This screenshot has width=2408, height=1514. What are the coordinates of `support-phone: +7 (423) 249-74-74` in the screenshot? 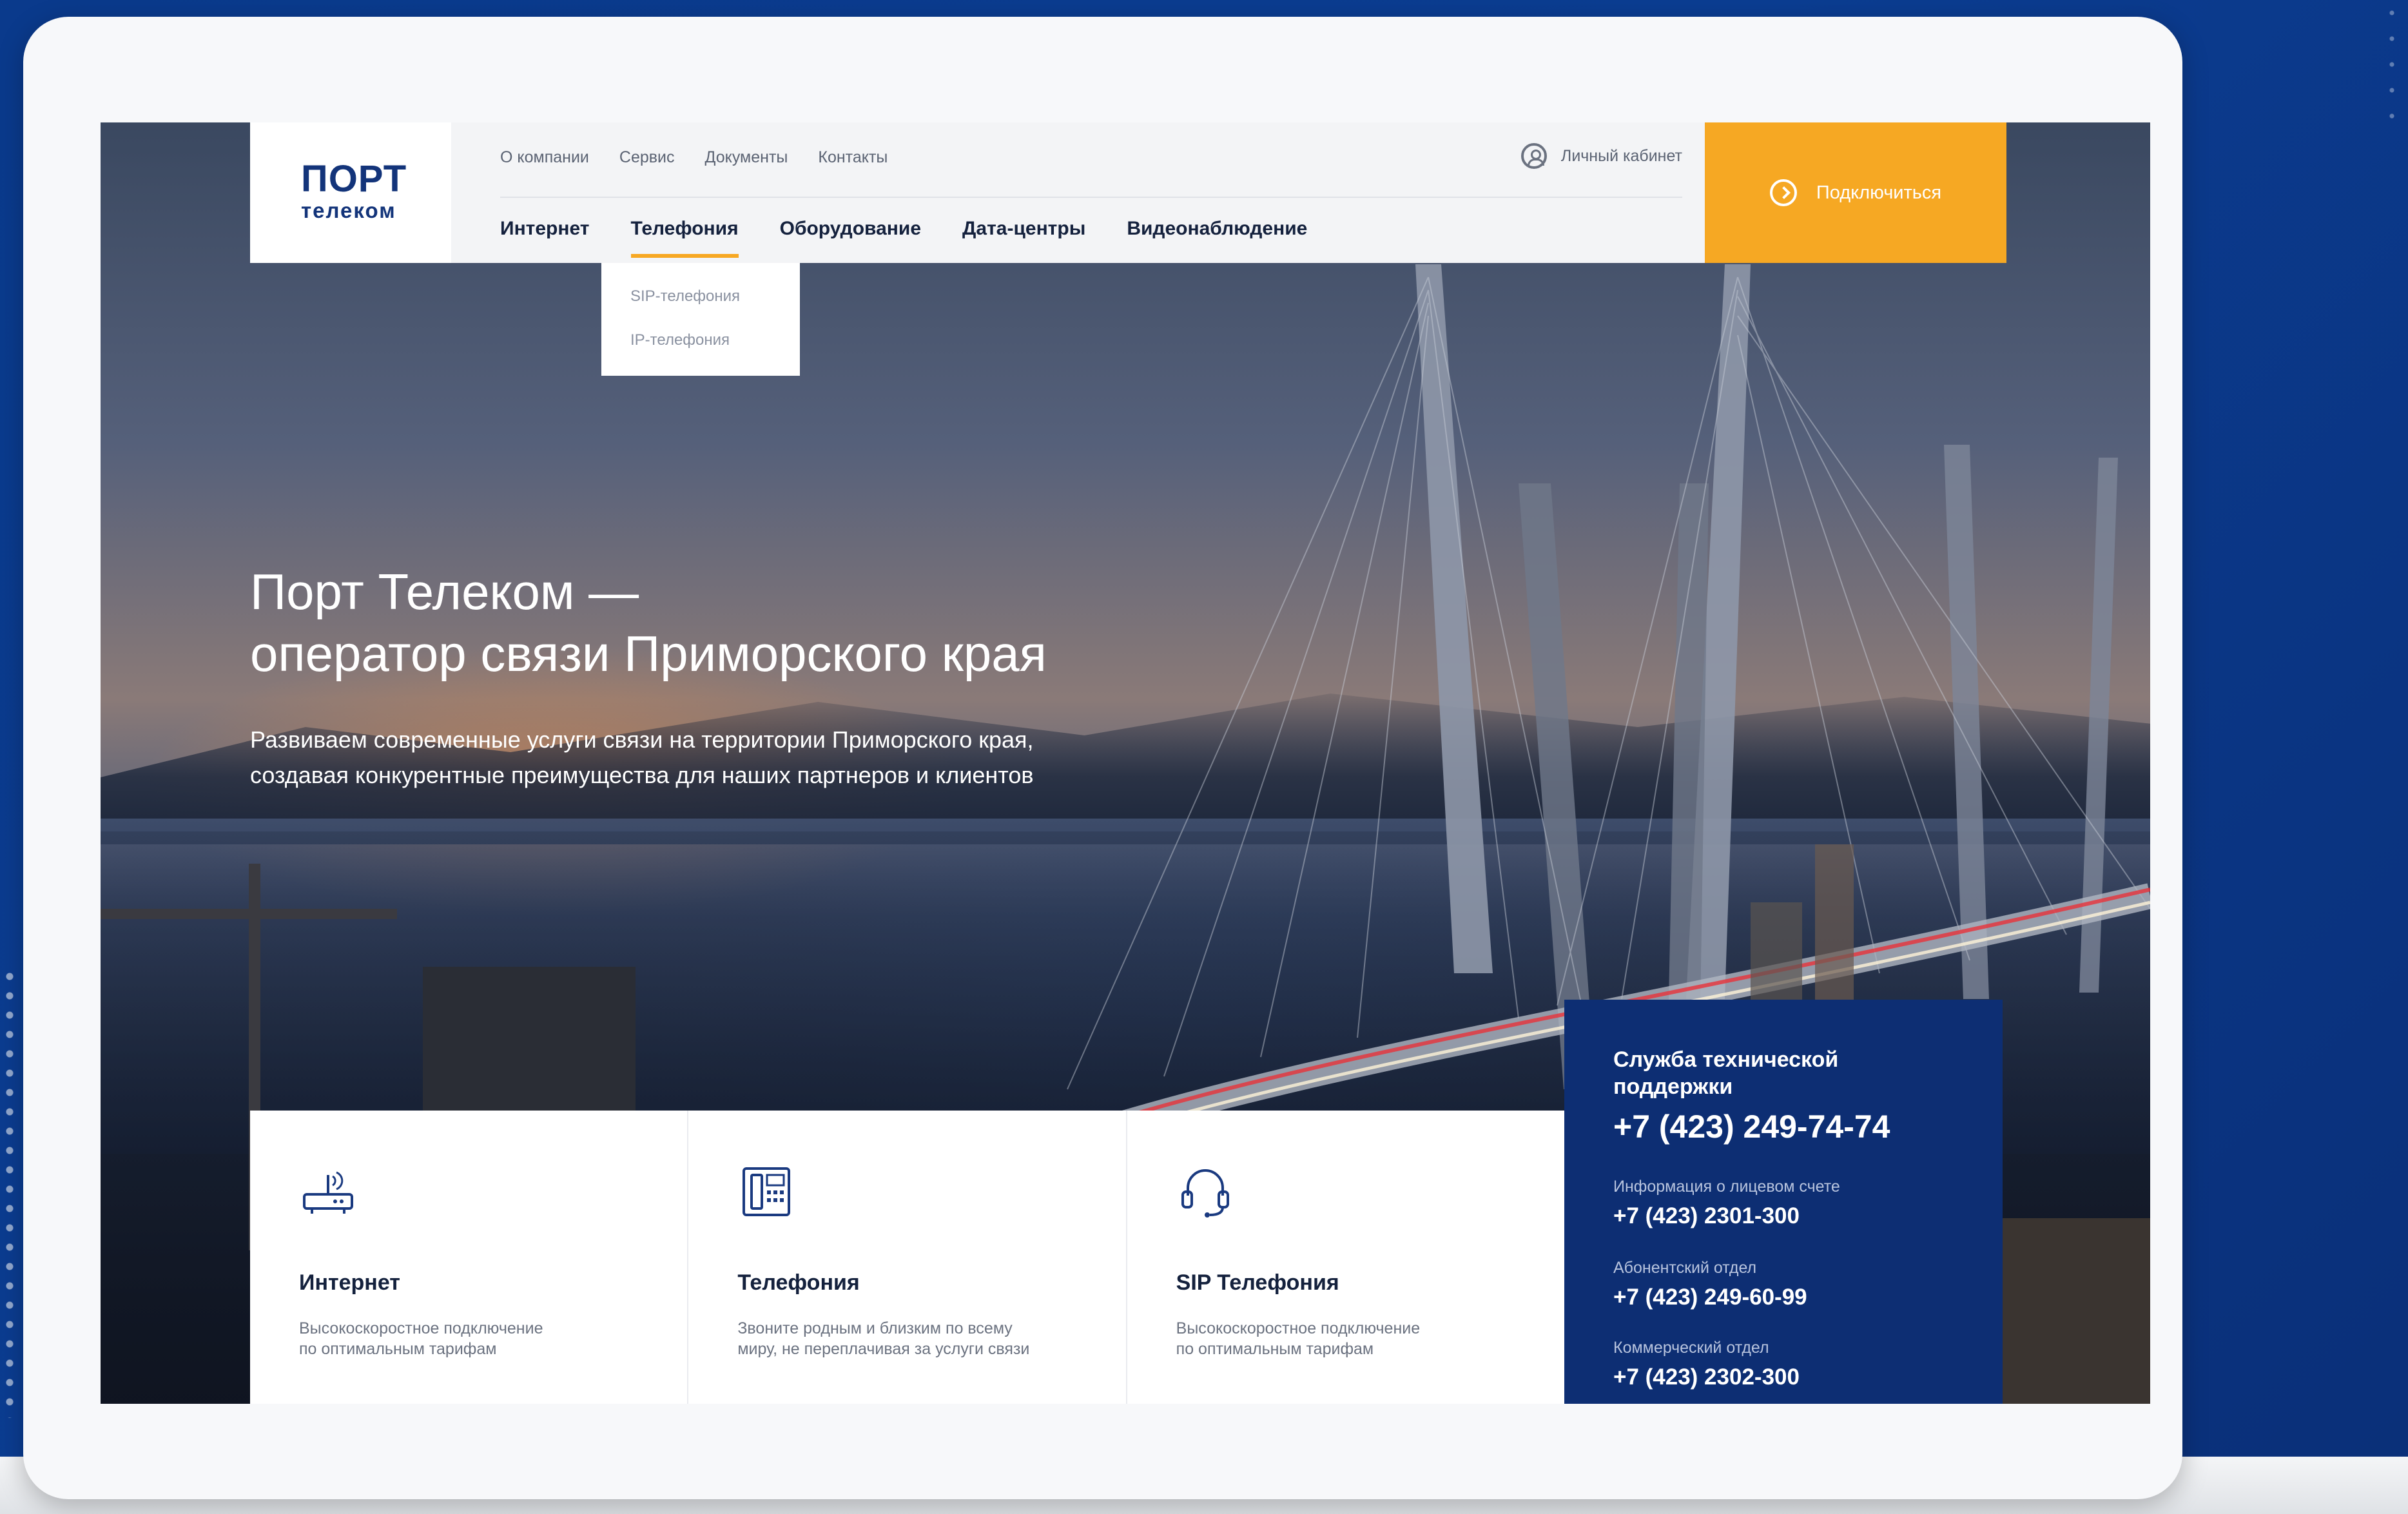 It's located at (1751, 1126).